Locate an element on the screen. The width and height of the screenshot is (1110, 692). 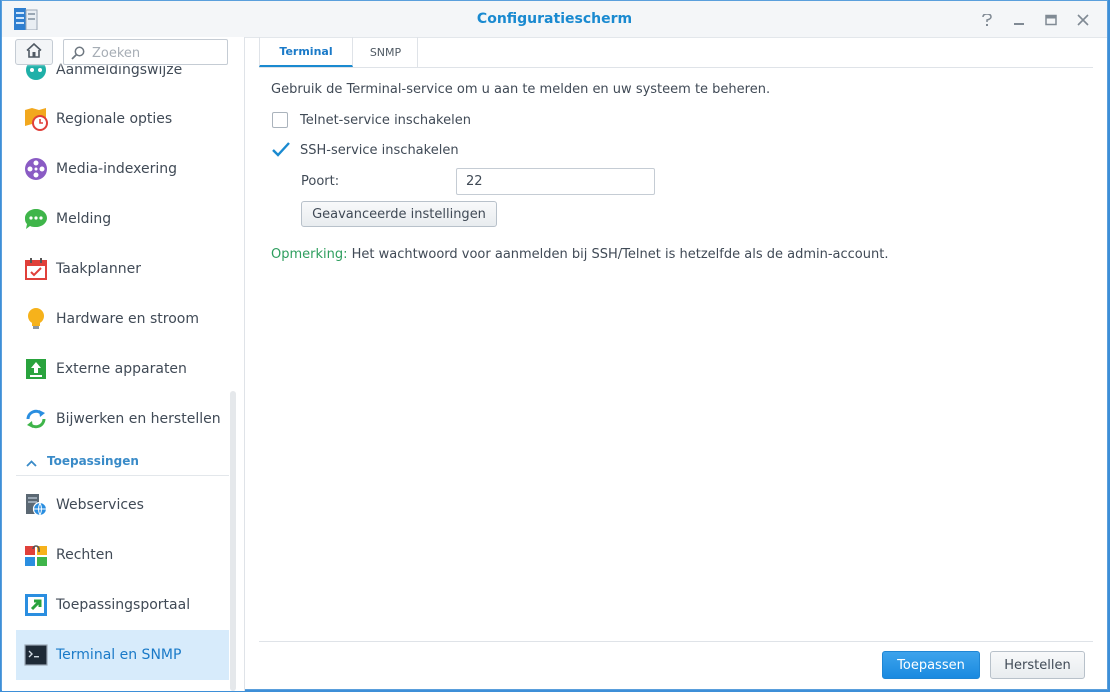
sidebar-item-task-scheduler: Taakplanner is located at coordinates (122, 269).